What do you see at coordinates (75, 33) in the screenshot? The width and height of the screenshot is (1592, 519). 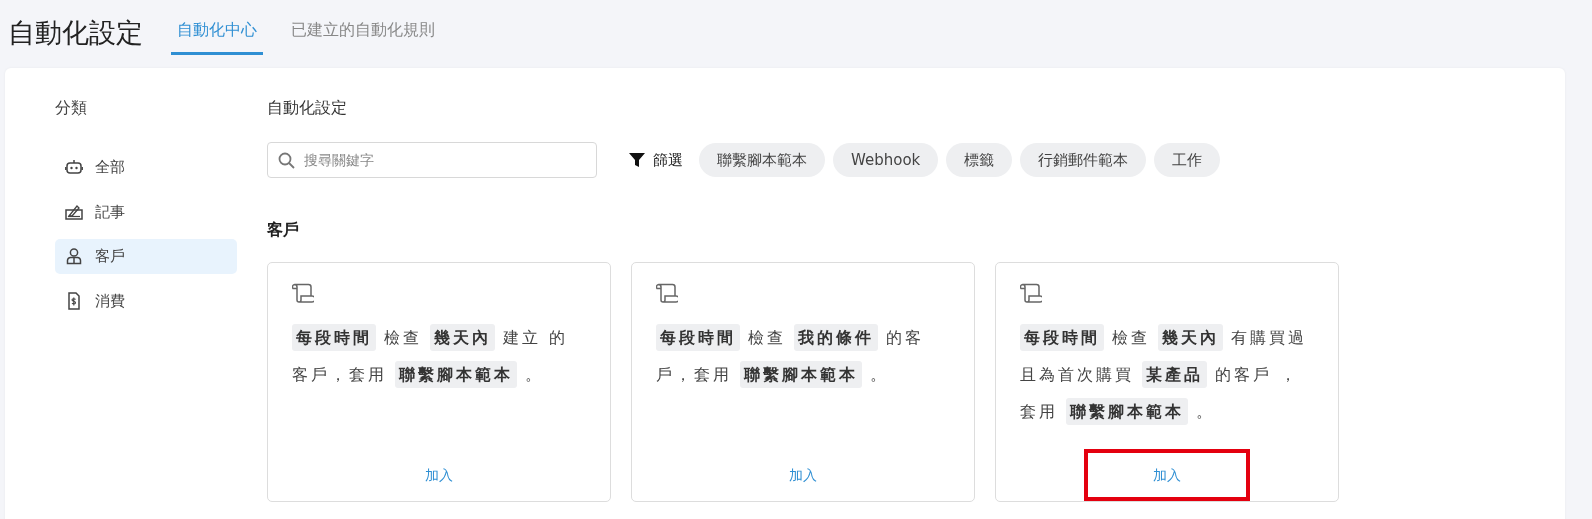 I see `page-title: 自動化設定` at bounding box center [75, 33].